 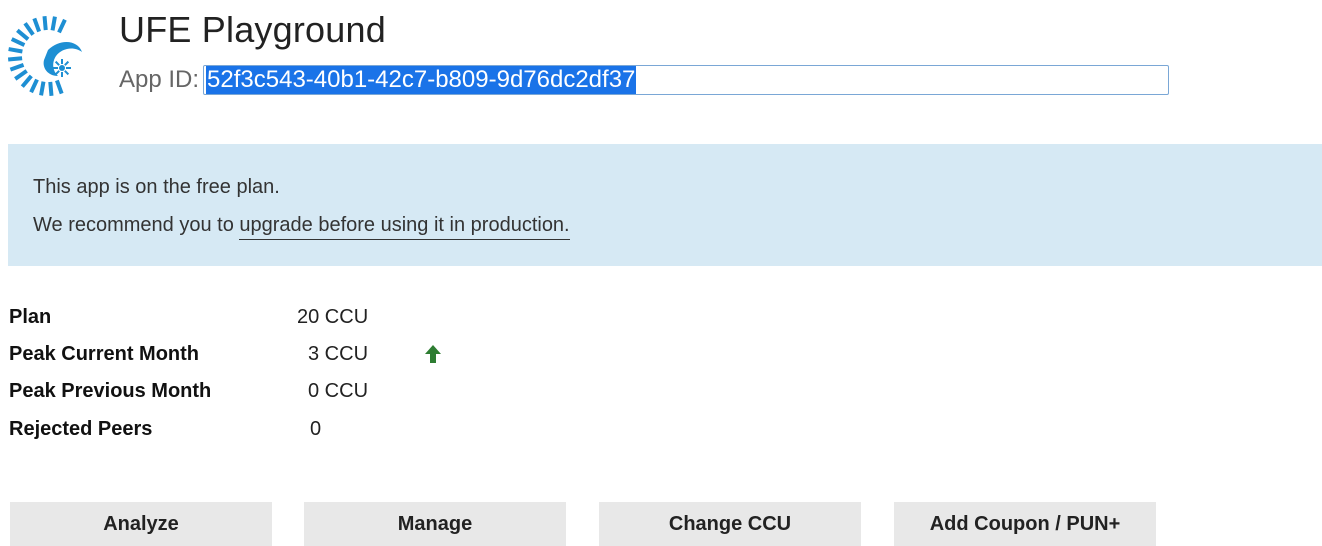 I want to click on photon-logo-icon, so click(x=45, y=55).